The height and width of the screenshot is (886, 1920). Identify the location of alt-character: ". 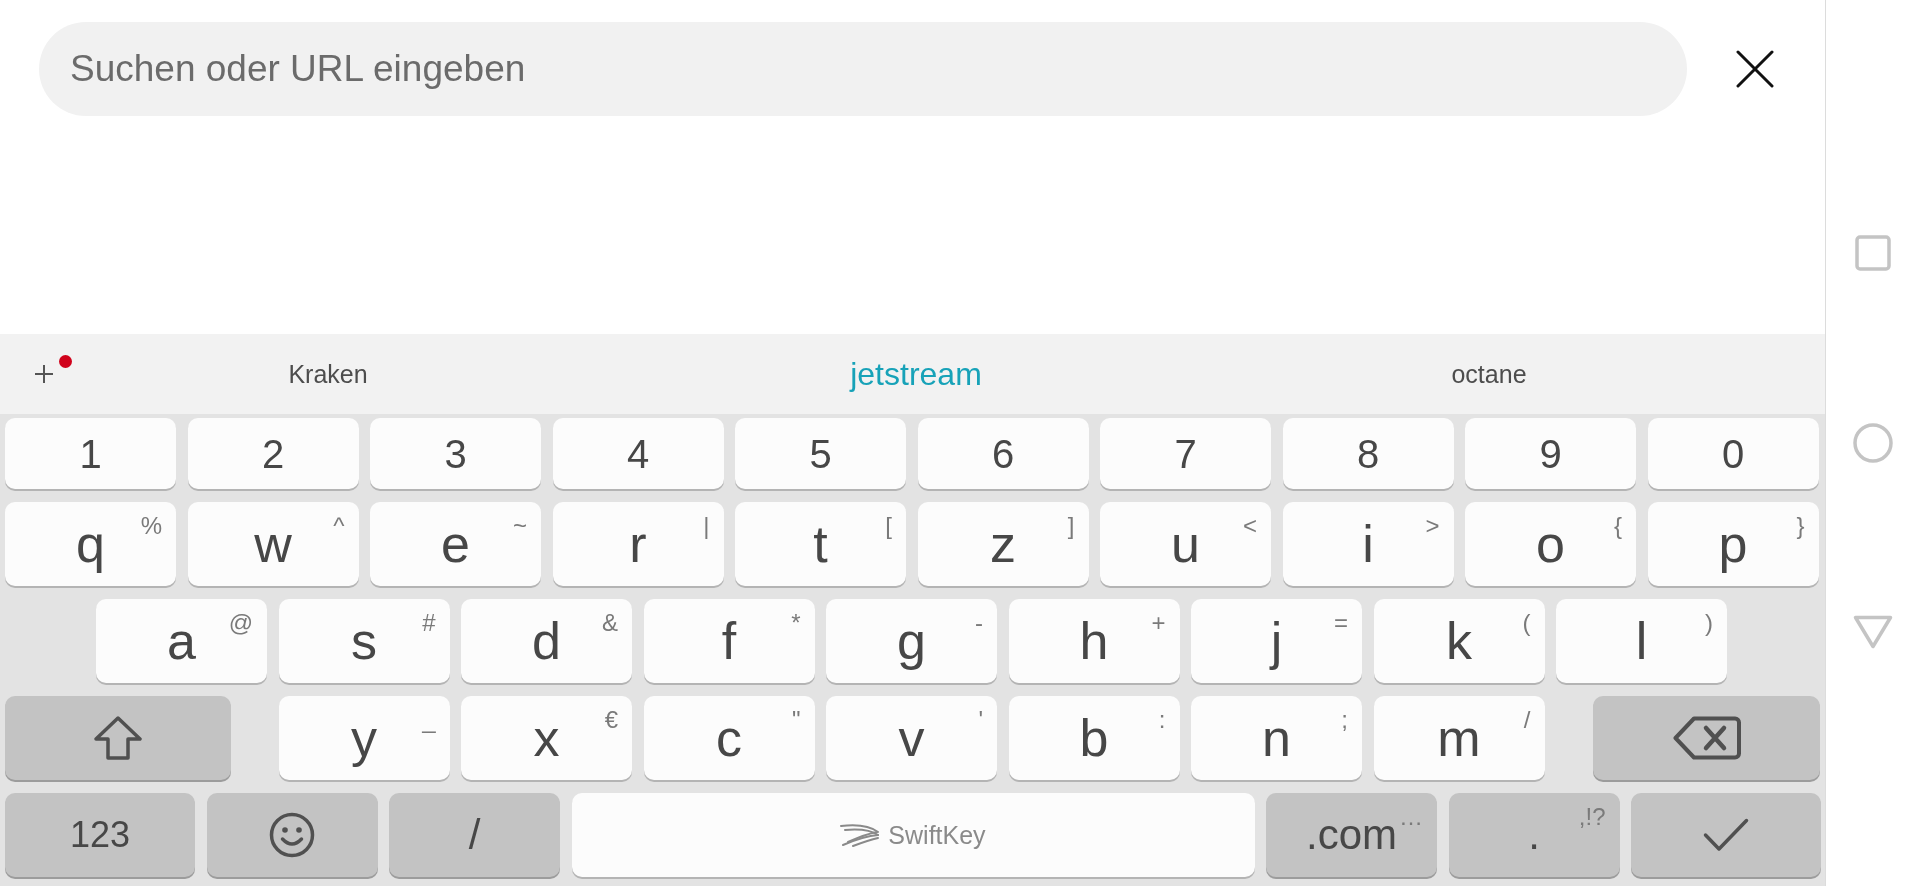
(796, 720).